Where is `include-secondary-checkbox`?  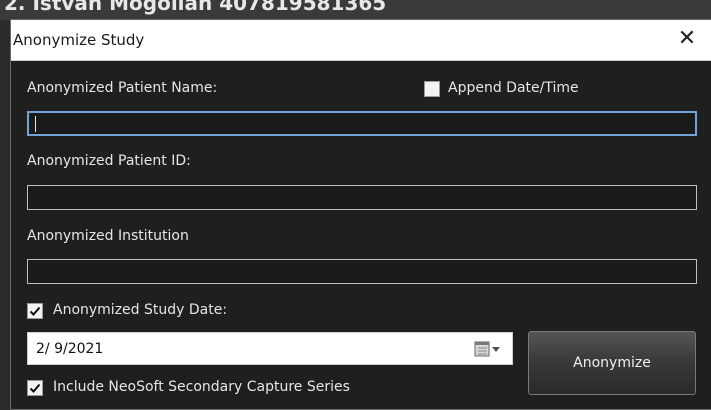
include-secondary-checkbox is located at coordinates (35, 388).